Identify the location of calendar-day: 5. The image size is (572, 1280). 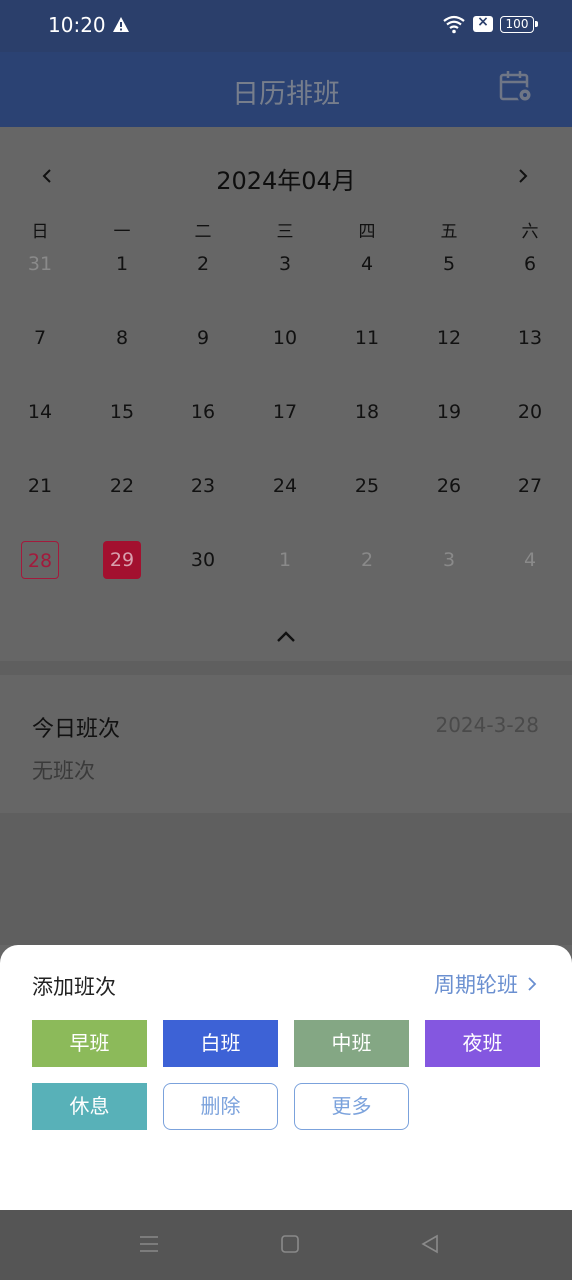
(449, 264).